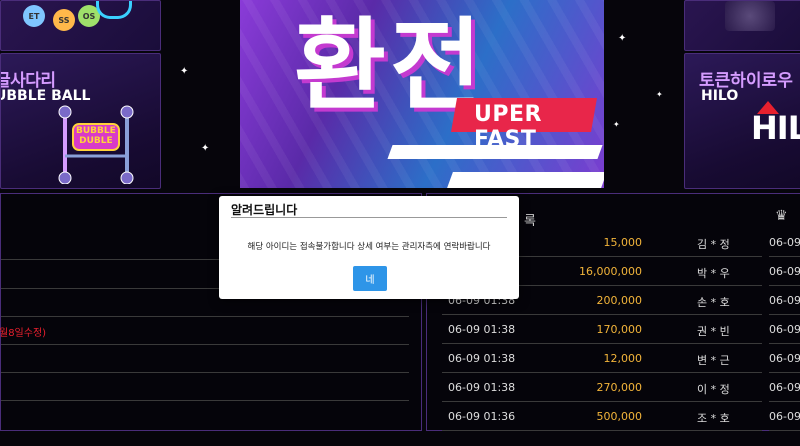  I want to click on table-row: 06-09 01:38 270,000 이 * 정, so click(602, 387).